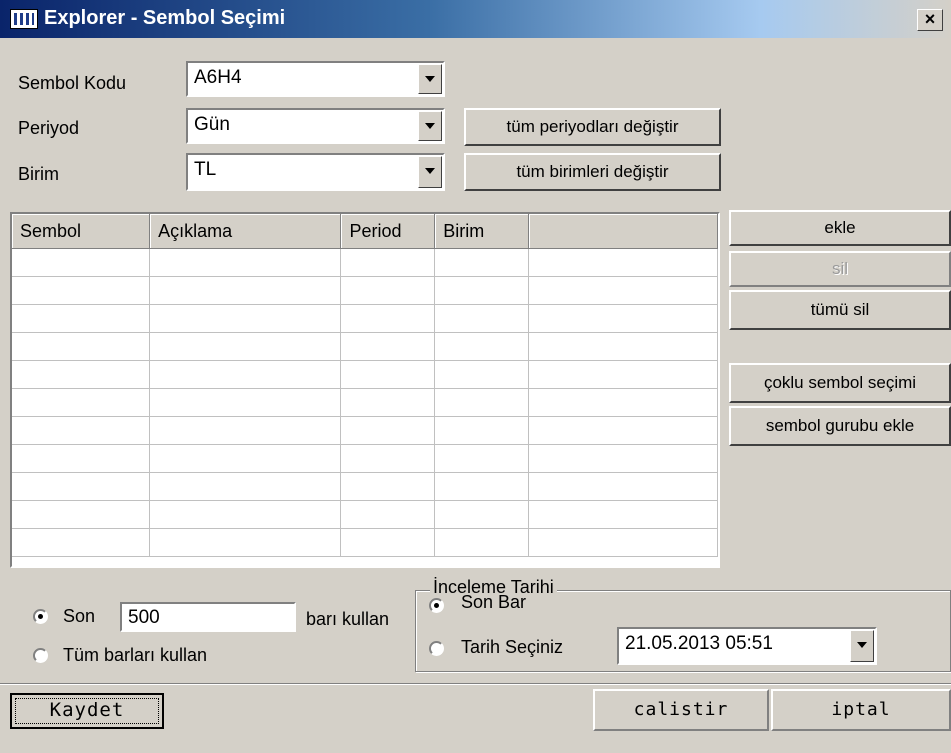 The width and height of the screenshot is (951, 753). Describe the element at coordinates (144, 617) in the screenshot. I see `bar-count-value: 500` at that location.